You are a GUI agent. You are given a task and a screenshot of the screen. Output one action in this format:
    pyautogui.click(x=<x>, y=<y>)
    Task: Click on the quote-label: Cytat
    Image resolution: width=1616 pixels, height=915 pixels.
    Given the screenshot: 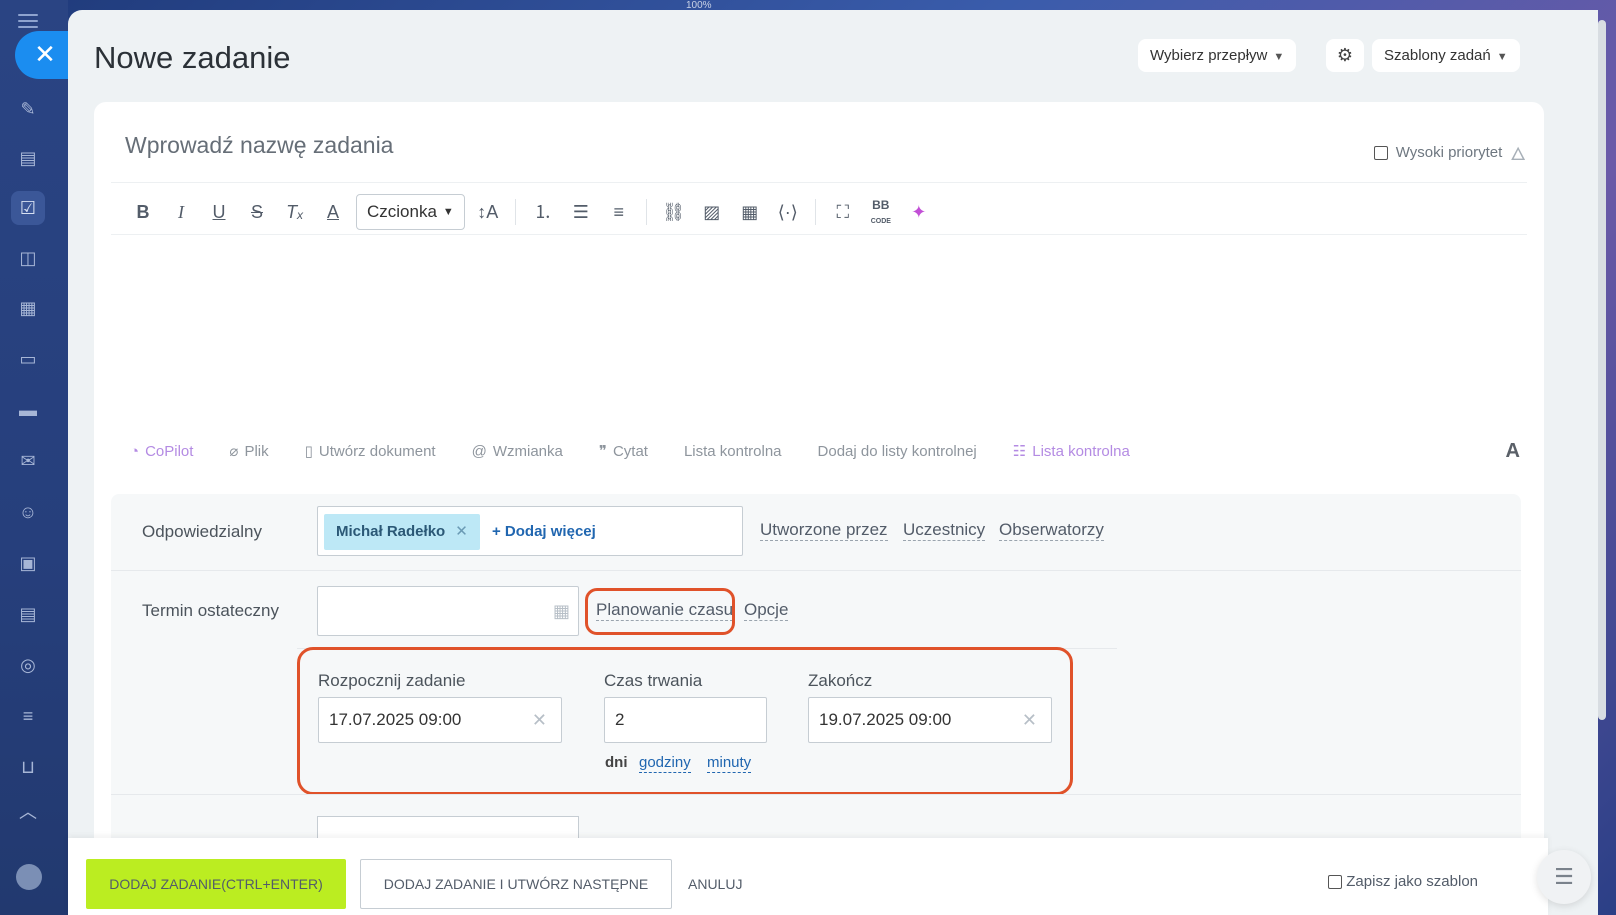 What is the action you would take?
    pyautogui.click(x=630, y=451)
    